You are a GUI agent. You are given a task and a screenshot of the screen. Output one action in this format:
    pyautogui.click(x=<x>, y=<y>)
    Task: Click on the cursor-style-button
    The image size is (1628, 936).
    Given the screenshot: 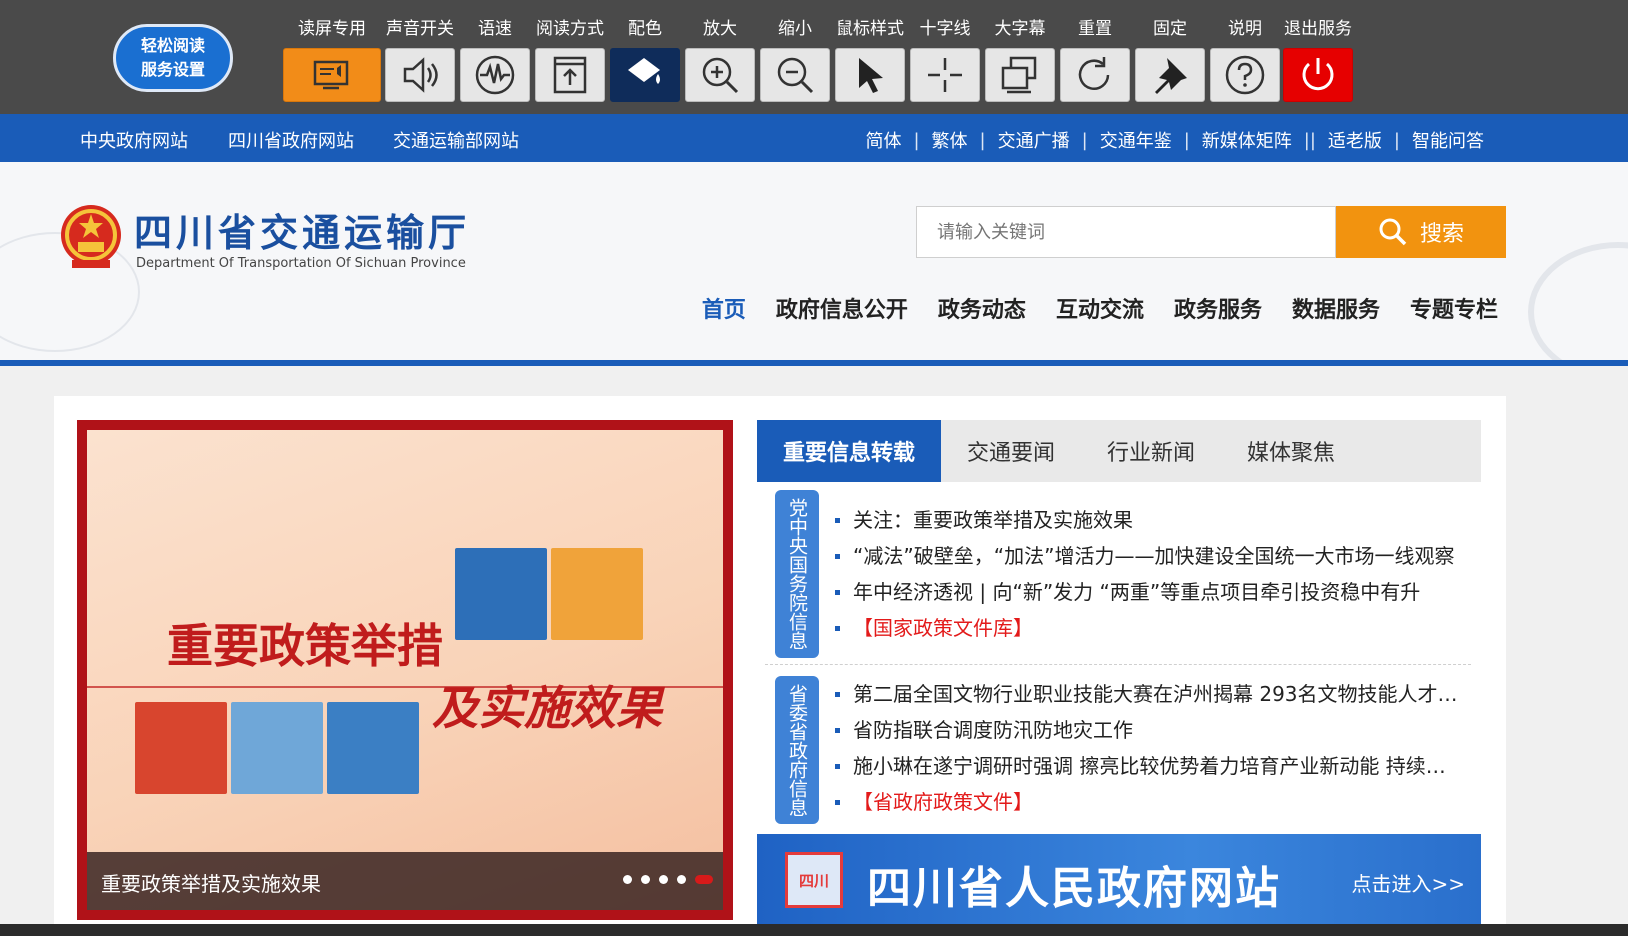 What is the action you would take?
    pyautogui.click(x=870, y=75)
    